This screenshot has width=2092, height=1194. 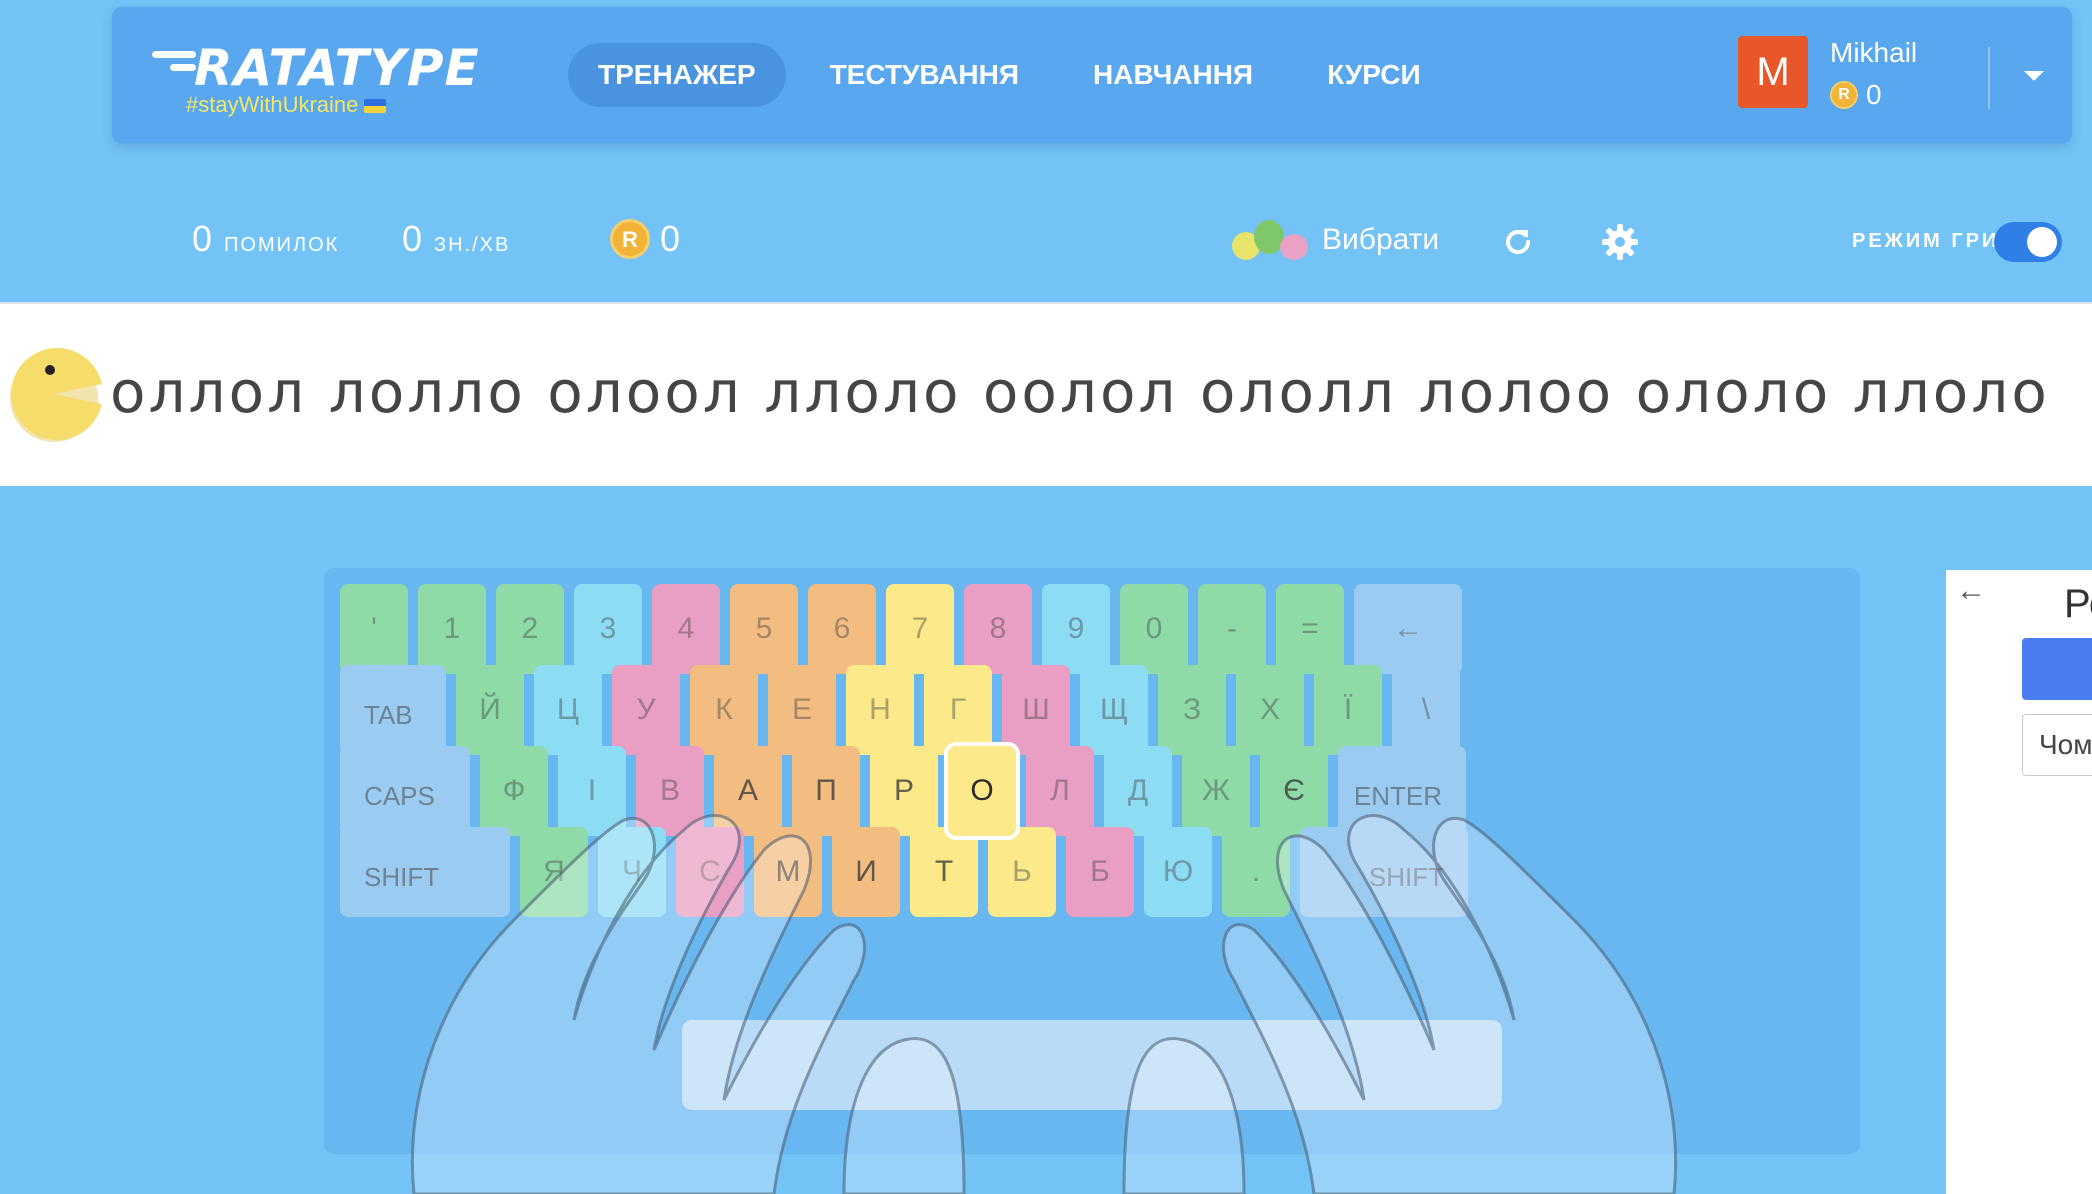 I want to click on key-ю: Ю, so click(x=1178, y=872).